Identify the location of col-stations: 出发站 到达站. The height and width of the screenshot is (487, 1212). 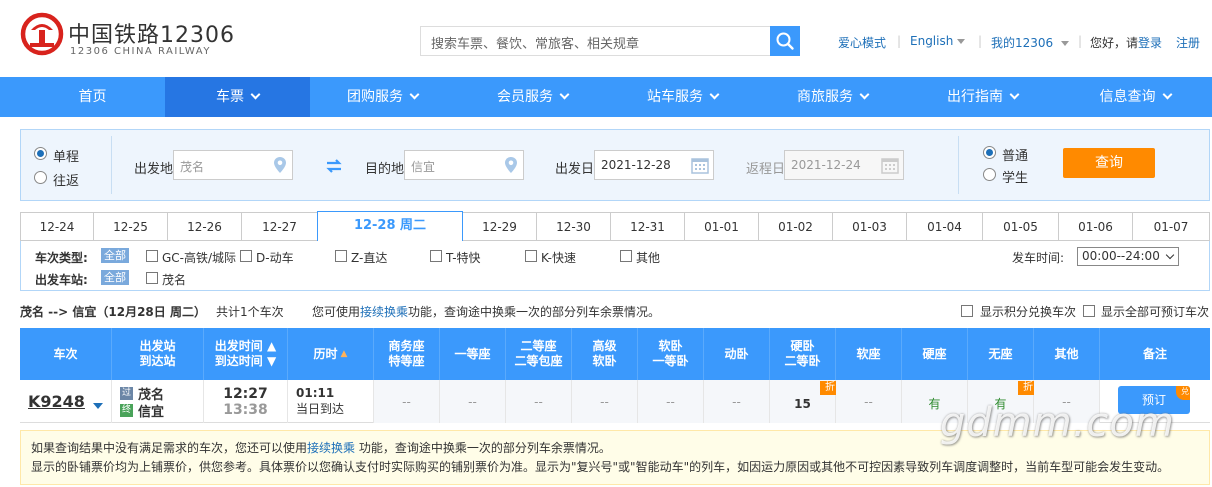
(158, 354).